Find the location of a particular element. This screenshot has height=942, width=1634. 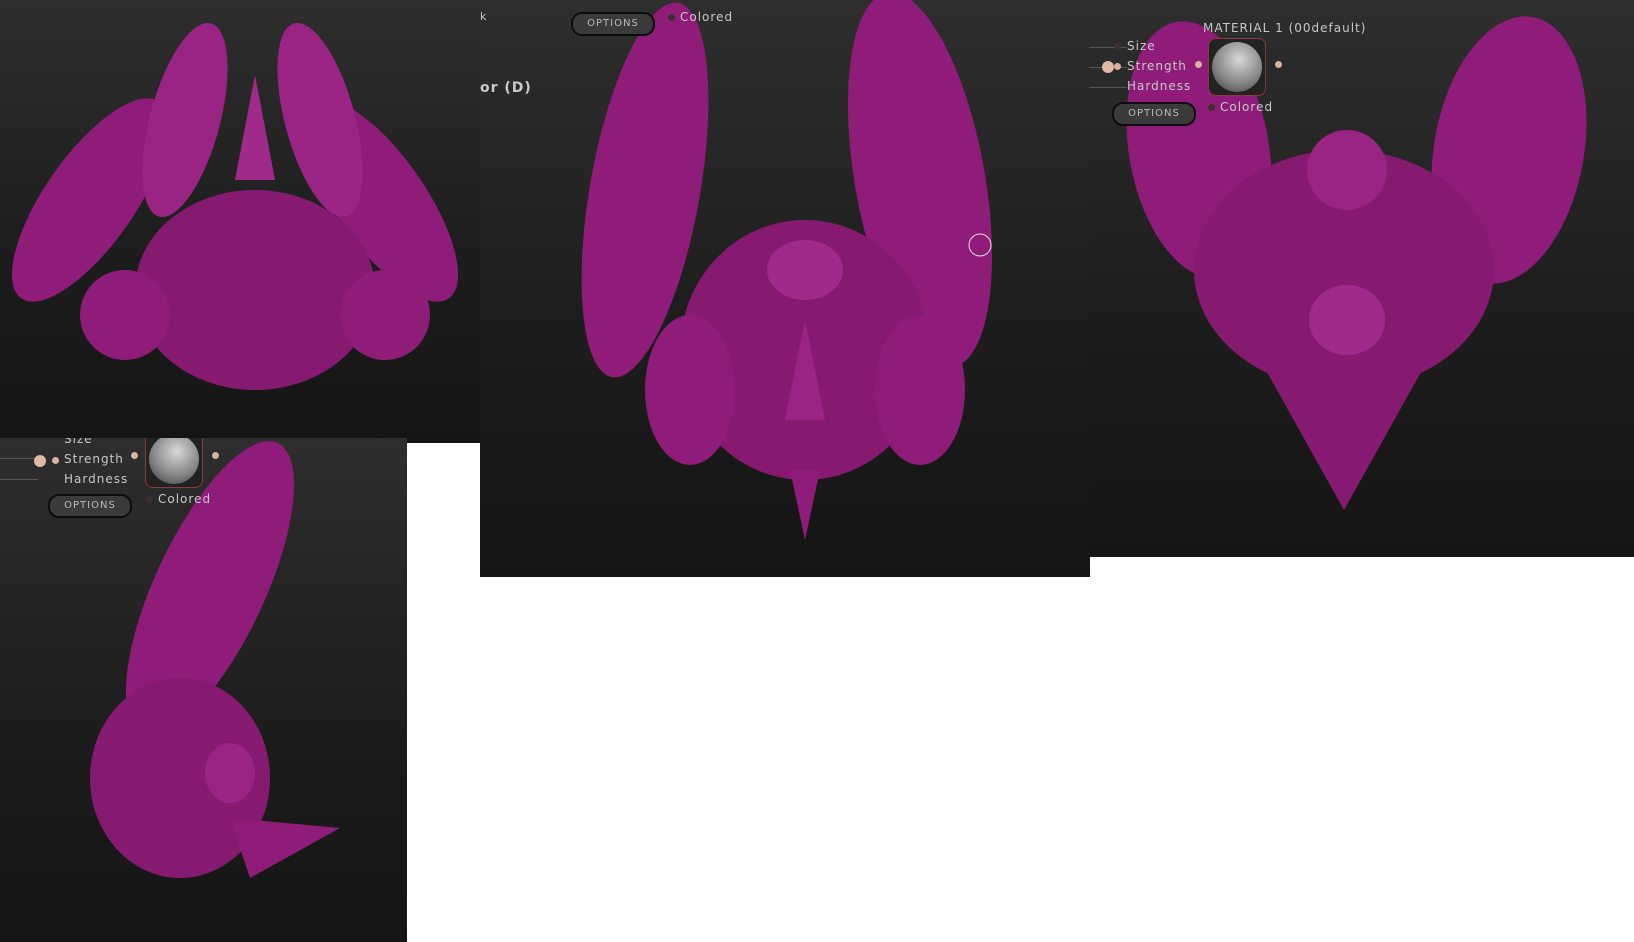

partial-menu-label: or (D) is located at coordinates (506, 88).